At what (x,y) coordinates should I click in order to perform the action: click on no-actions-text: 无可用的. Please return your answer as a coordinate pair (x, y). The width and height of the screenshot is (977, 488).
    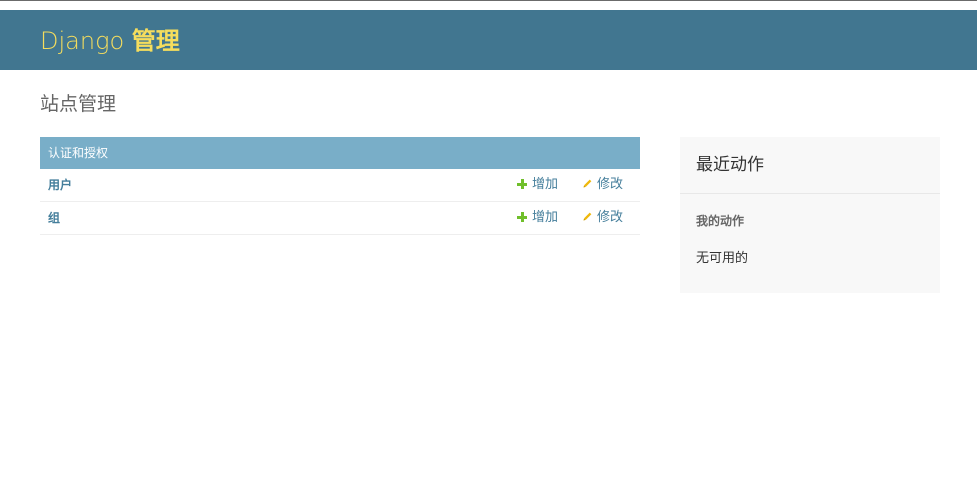
    Looking at the image, I should click on (722, 258).